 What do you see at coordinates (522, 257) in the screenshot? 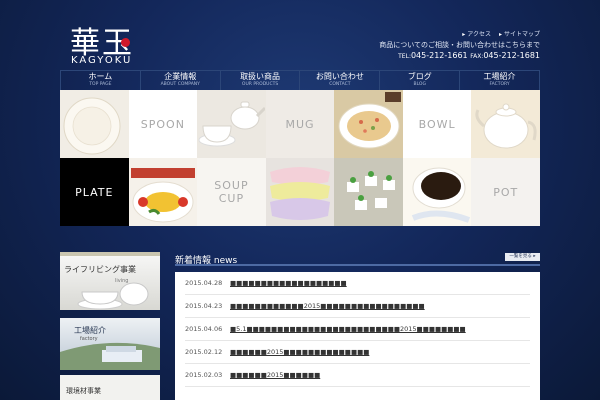
I see `news-more-button: 一覧を見る ▸` at bounding box center [522, 257].